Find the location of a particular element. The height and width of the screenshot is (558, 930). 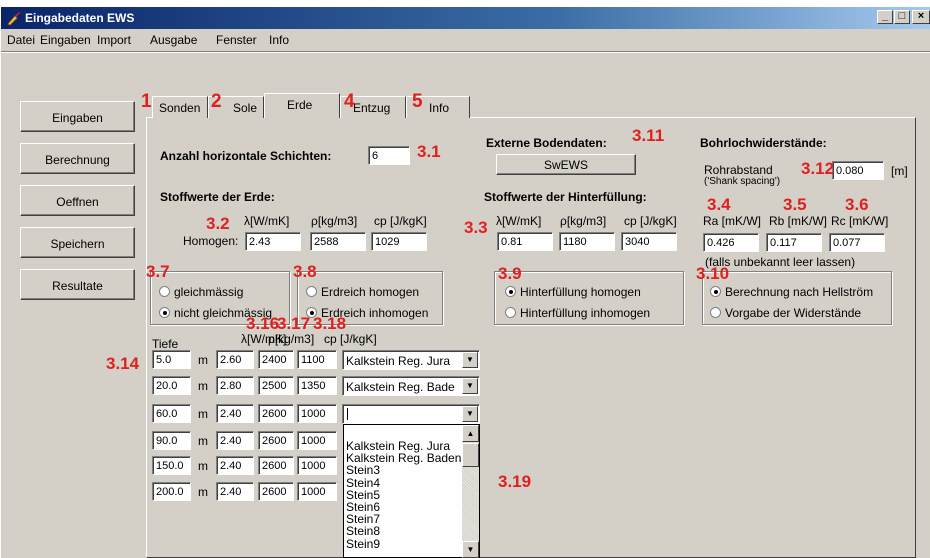

maximize-button: □ is located at coordinates (902, 17).